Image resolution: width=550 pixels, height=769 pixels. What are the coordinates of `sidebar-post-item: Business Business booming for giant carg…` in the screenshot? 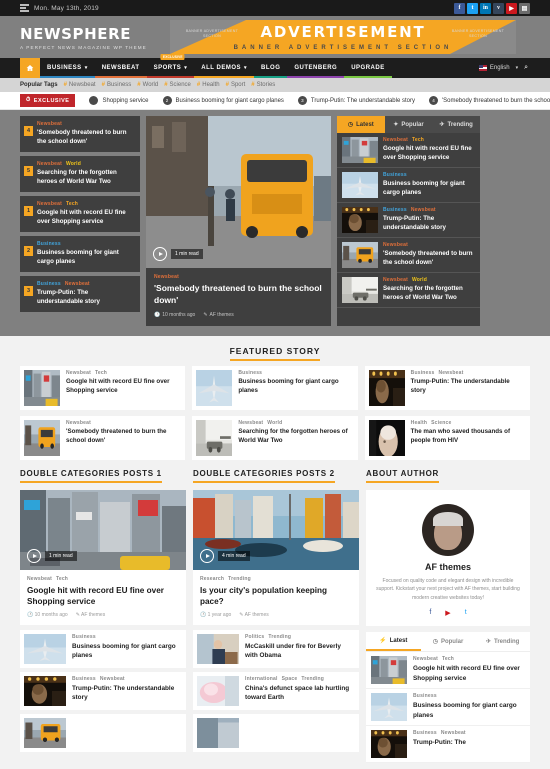 It's located at (448, 708).